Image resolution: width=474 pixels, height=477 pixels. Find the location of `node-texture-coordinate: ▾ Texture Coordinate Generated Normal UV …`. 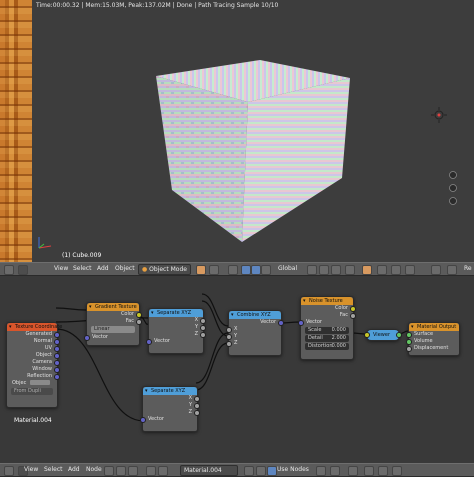

node-texture-coordinate: ▾ Texture Coordinate Generated Normal UV … is located at coordinates (34, 365).